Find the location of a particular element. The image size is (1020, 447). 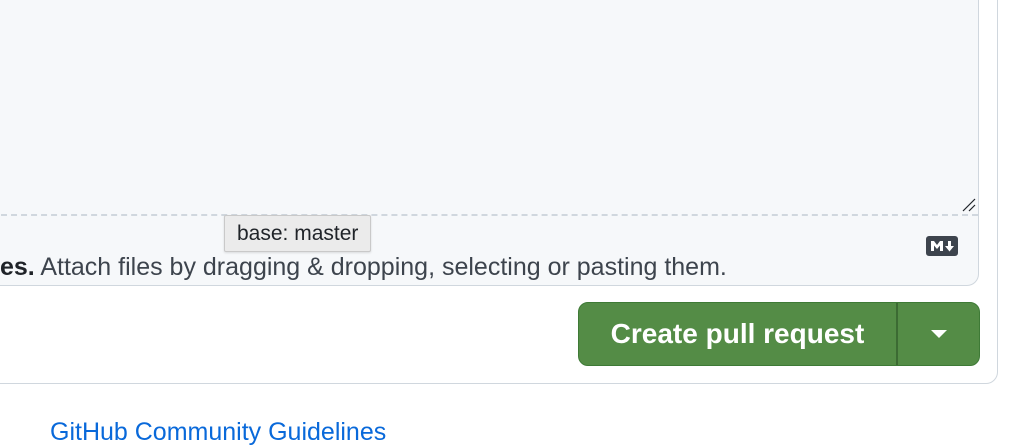

create-pr-options-button is located at coordinates (938, 334).